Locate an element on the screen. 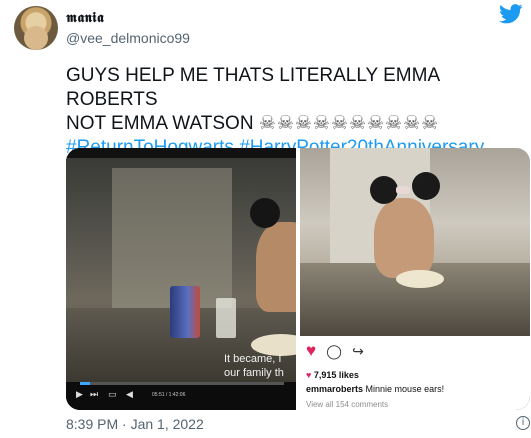 The height and width of the screenshot is (438, 531). bow is located at coordinates (403, 190).